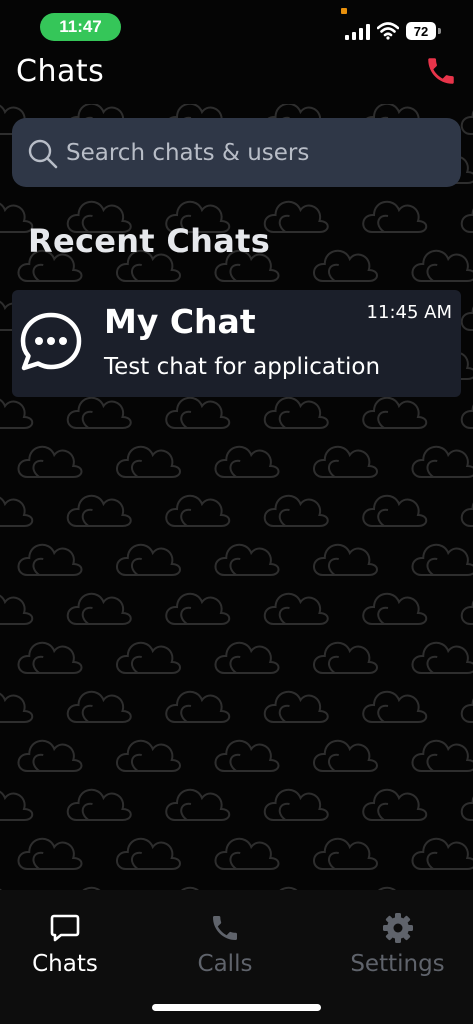  I want to click on battery-level: 72, so click(421, 31).